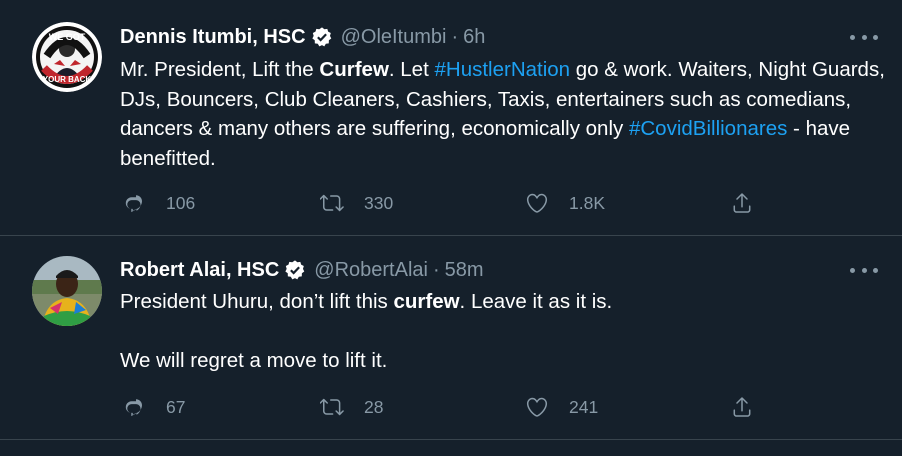  I want to click on reply-button: 106, so click(158, 203).